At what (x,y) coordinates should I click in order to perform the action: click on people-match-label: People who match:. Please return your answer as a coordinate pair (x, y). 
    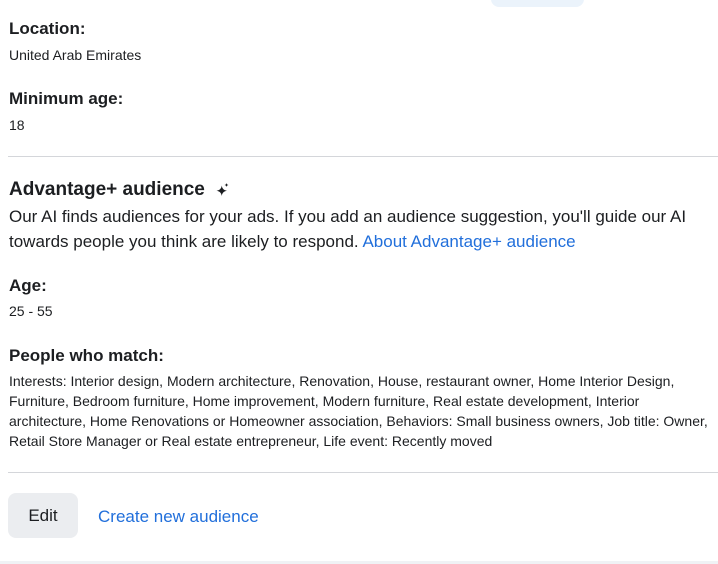
    Looking at the image, I should click on (86, 355).